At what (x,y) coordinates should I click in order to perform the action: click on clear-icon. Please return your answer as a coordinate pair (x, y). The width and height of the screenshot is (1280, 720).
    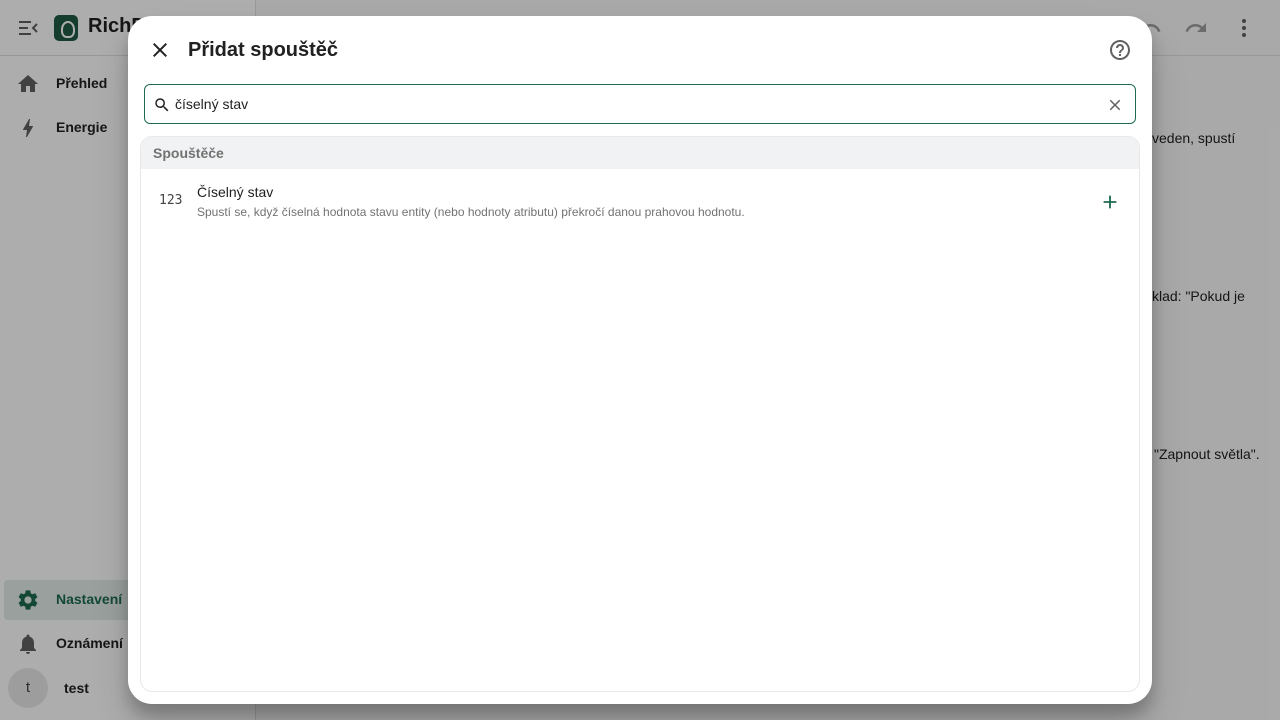
    Looking at the image, I should click on (1115, 105).